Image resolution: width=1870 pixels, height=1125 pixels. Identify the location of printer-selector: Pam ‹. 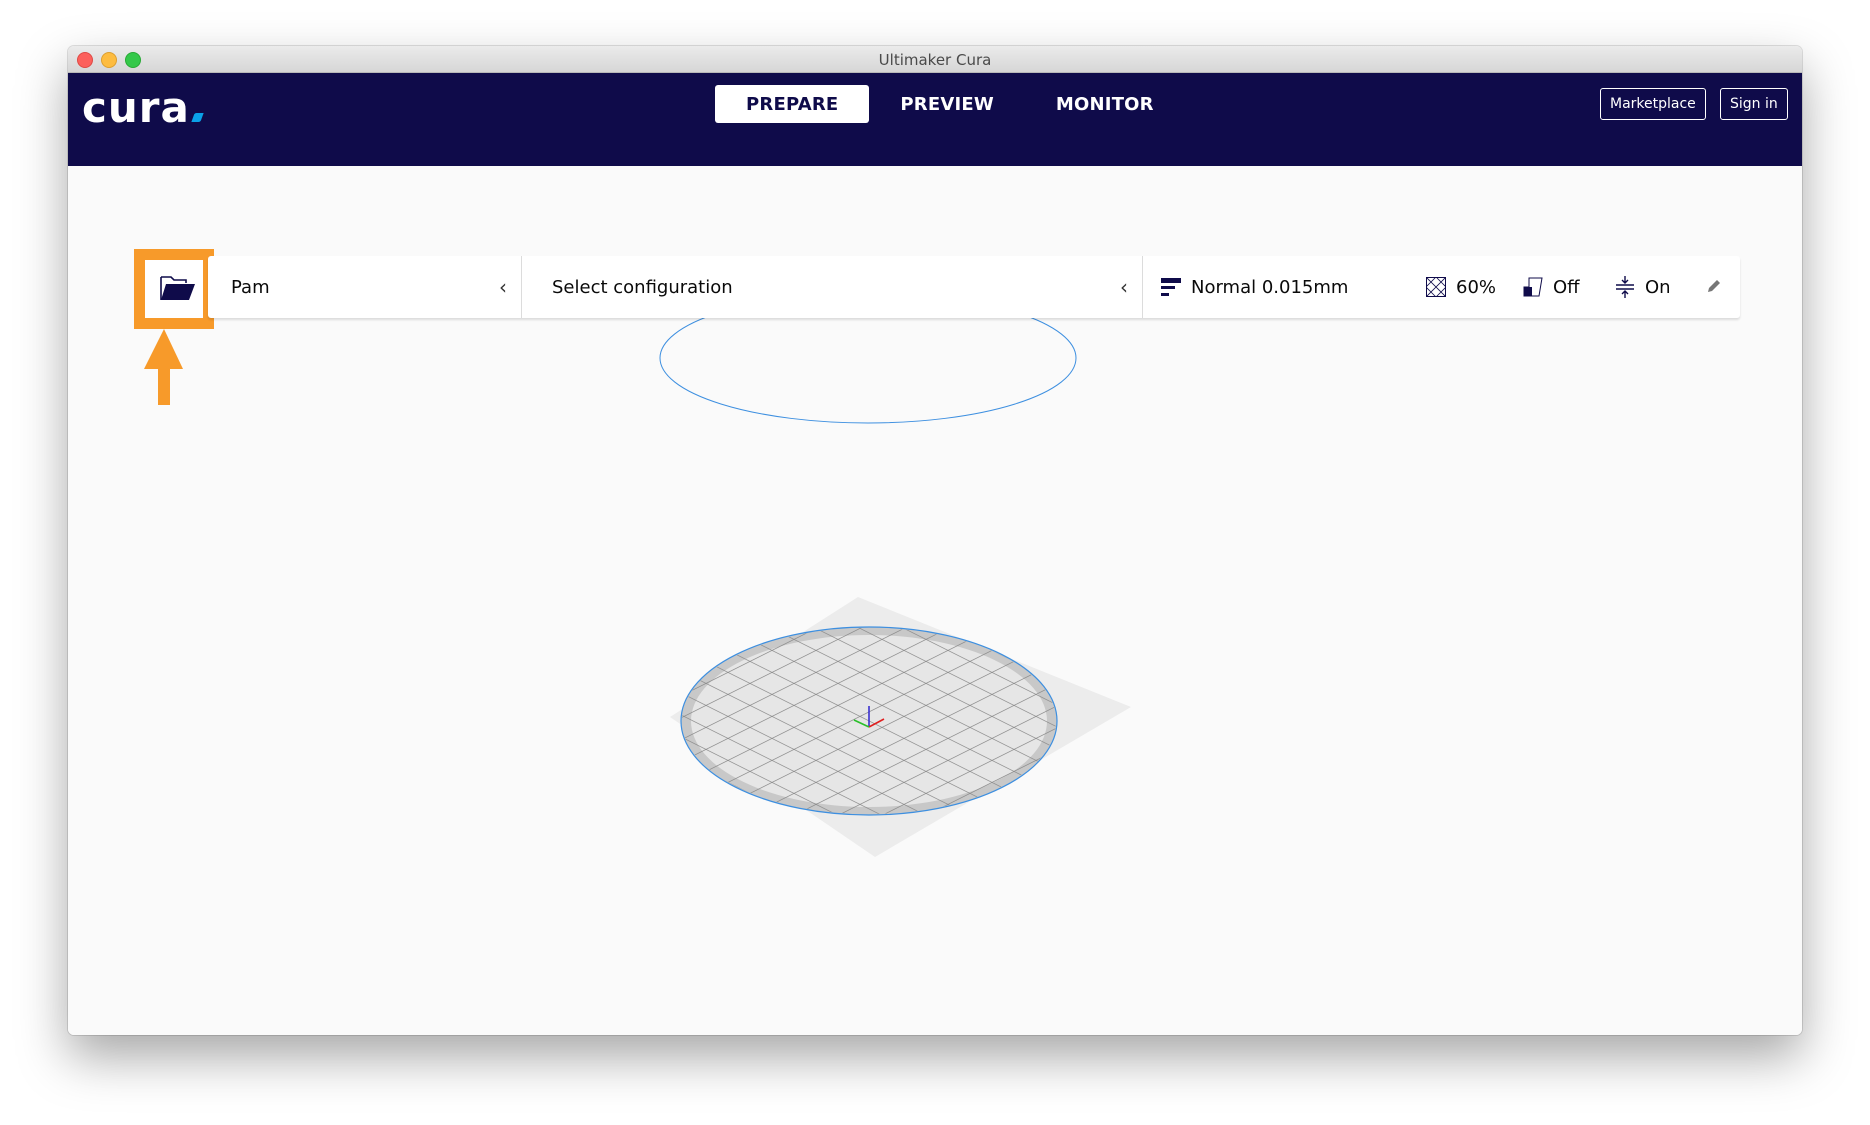
(365, 287).